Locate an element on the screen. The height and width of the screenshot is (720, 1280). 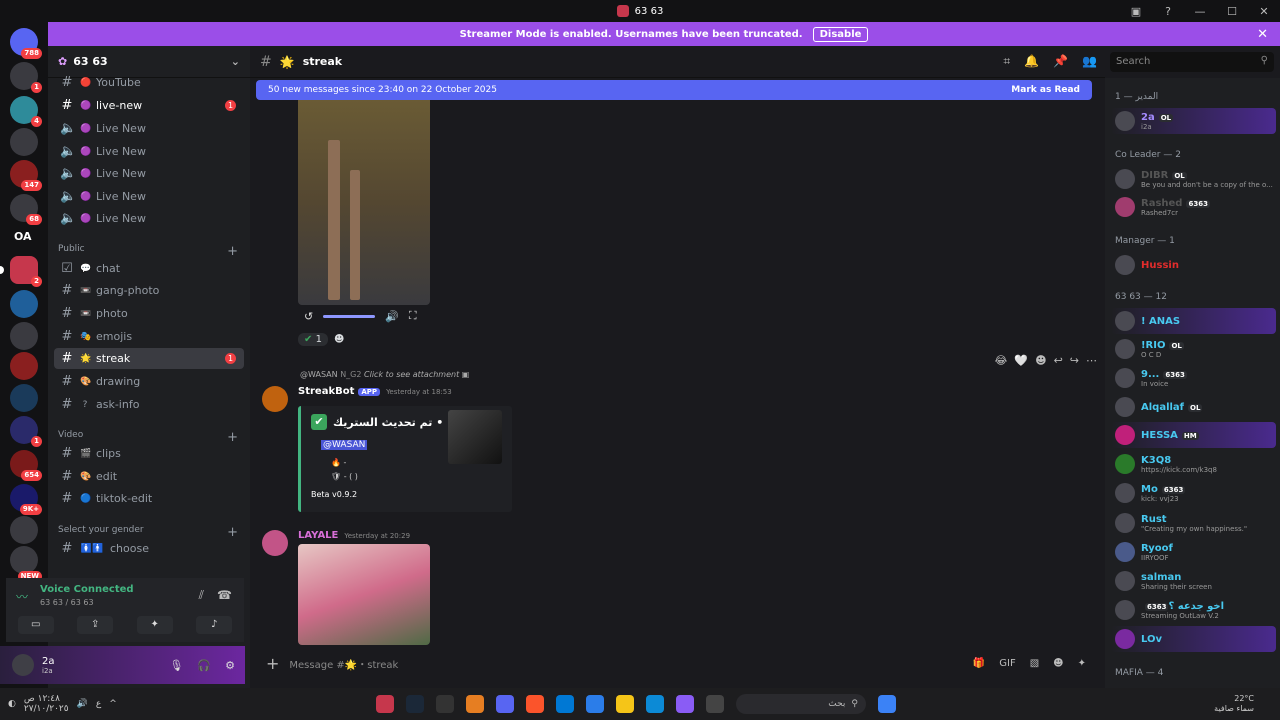
speaker-icon: 🔊 is located at coordinates (392, 316).